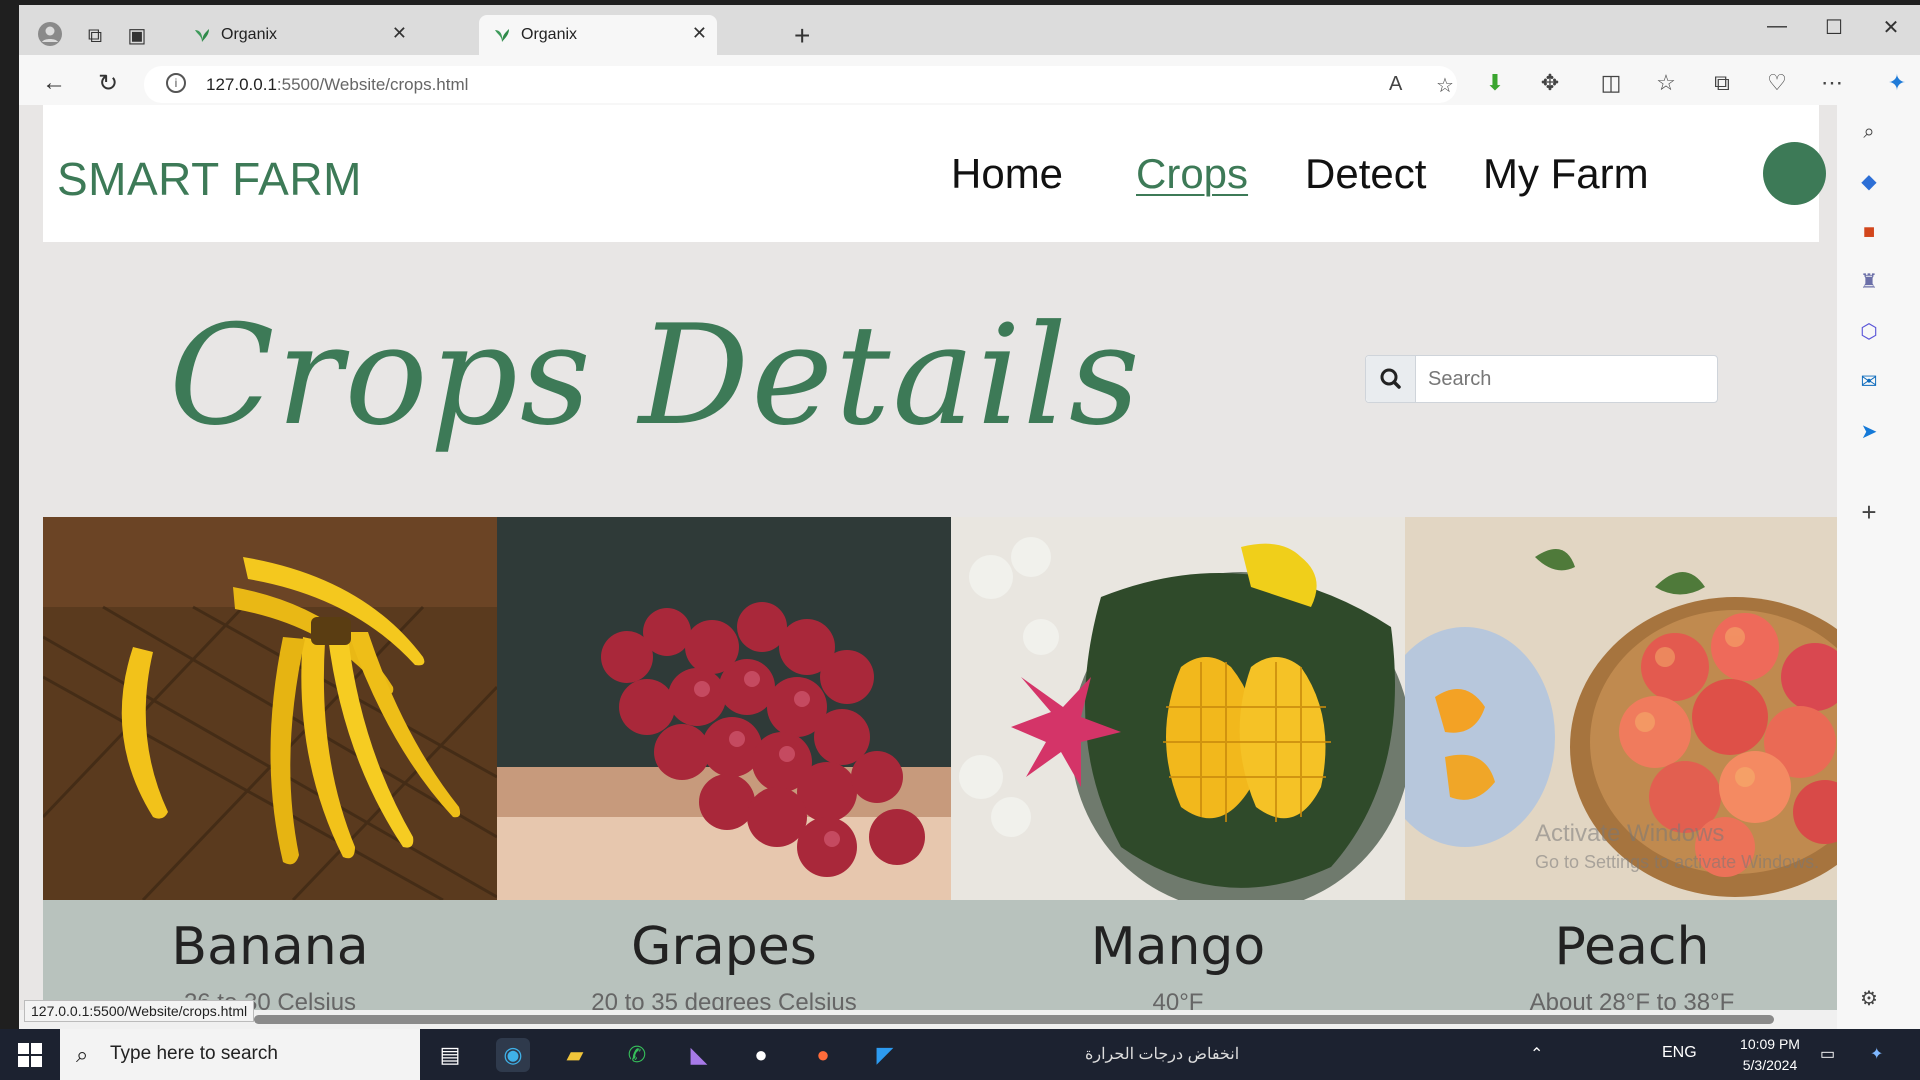 This screenshot has height=1080, width=1920. Describe the element at coordinates (298, 35) in the screenshot. I see `tab-organix-1: Organix ✕` at that location.